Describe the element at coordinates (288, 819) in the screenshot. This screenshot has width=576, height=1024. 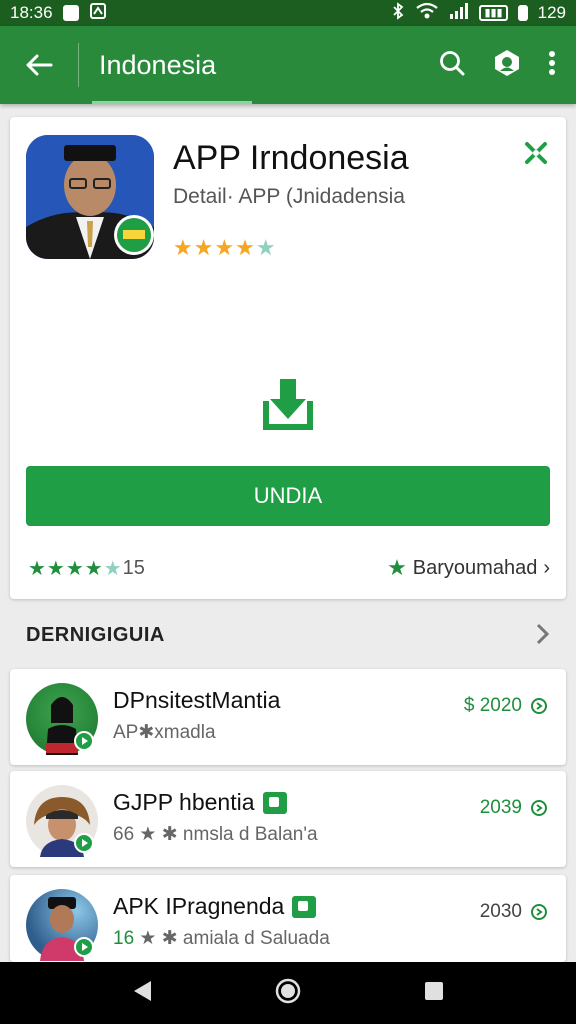
I see `list-item: GJPP hbentia 66 ★ ✱ nmsla d Balan'a 2039` at that location.